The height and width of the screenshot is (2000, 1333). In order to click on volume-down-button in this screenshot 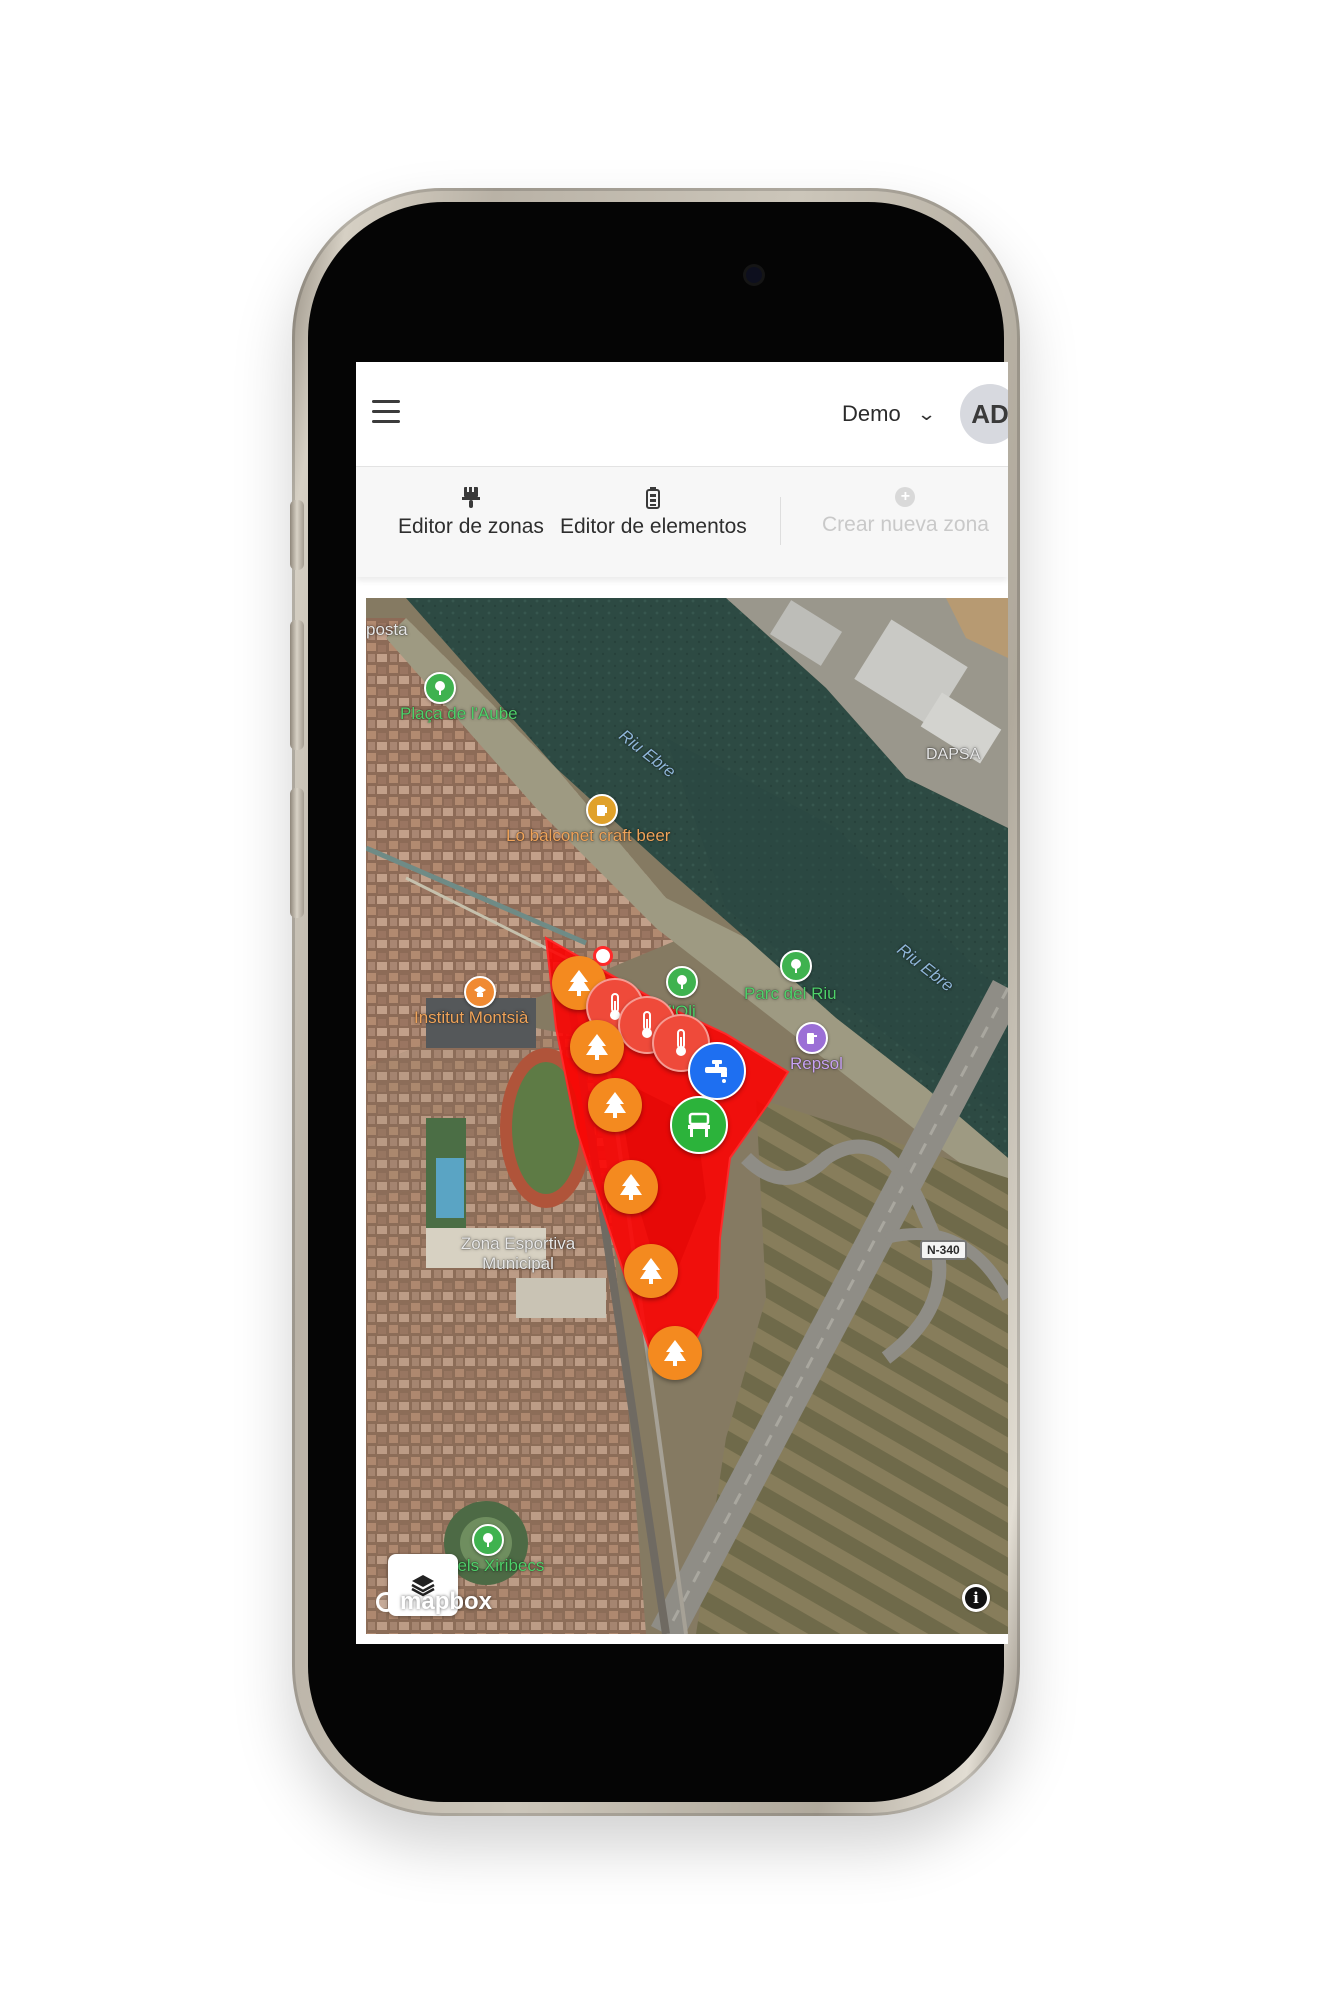, I will do `click(297, 853)`.